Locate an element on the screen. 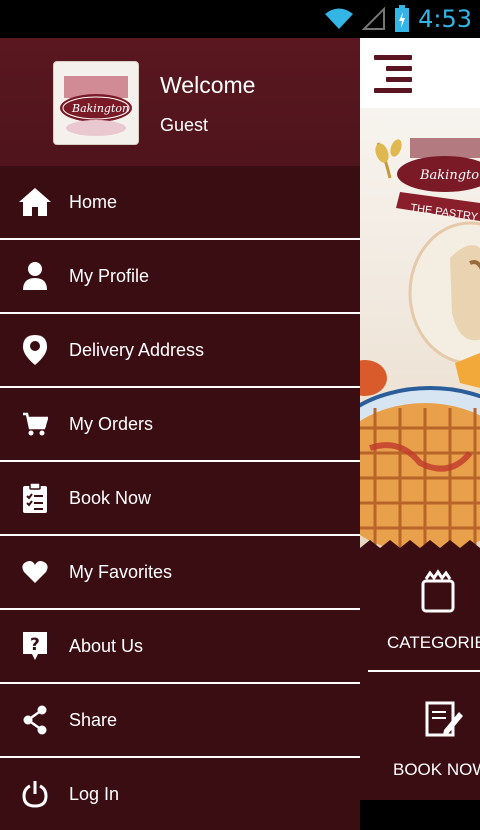  shopping-bag-icon is located at coordinates (438, 591).